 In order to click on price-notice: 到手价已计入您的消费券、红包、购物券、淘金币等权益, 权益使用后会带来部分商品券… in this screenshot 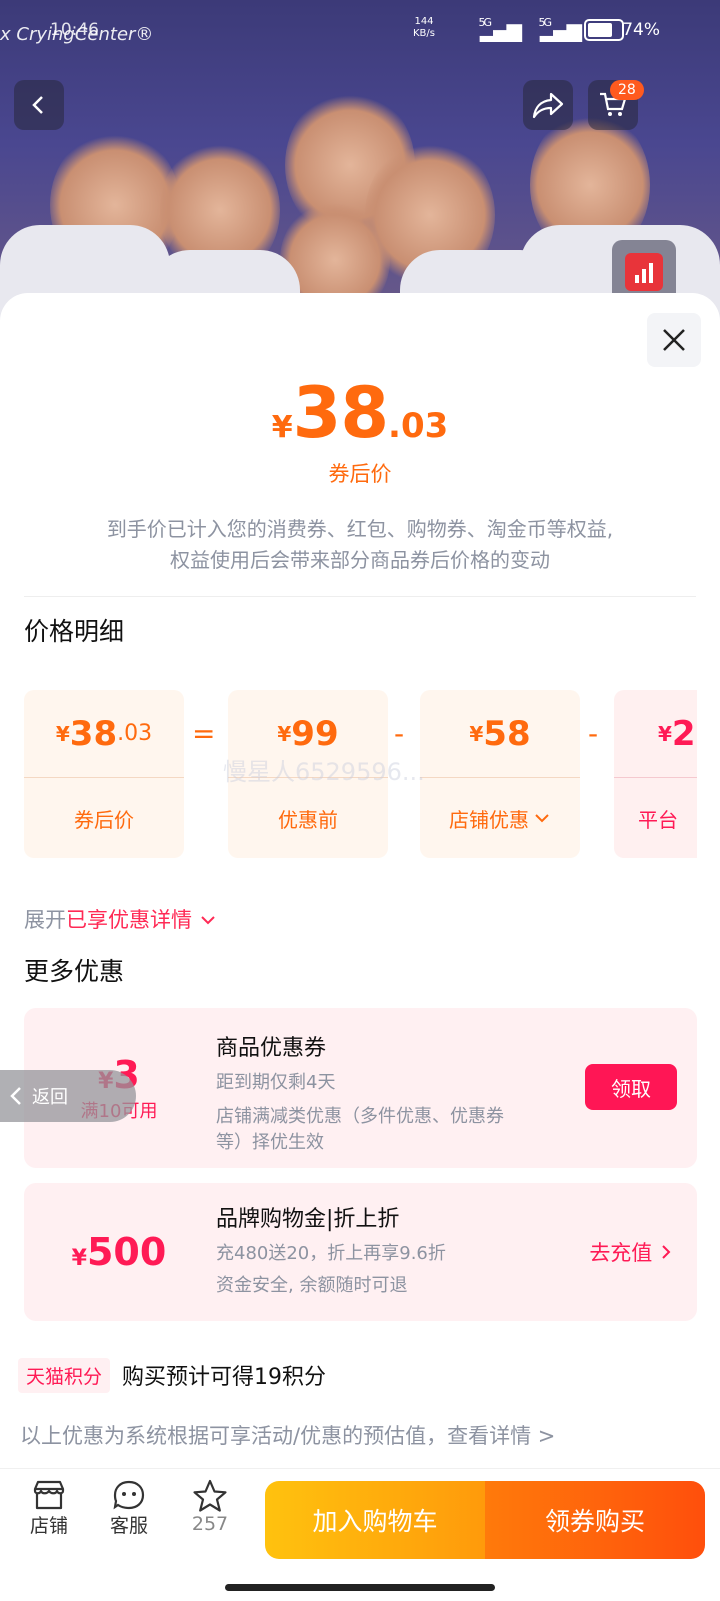, I will do `click(360, 544)`.